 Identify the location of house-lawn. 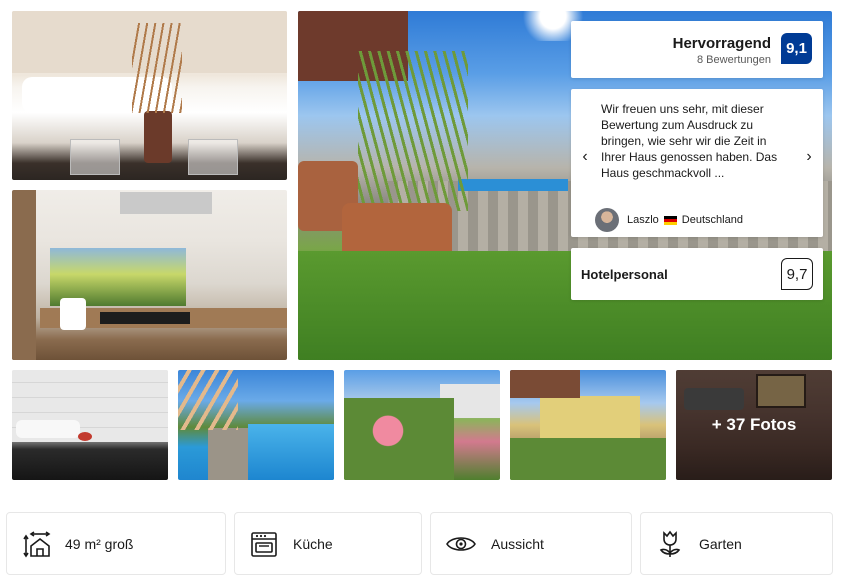
(588, 459).